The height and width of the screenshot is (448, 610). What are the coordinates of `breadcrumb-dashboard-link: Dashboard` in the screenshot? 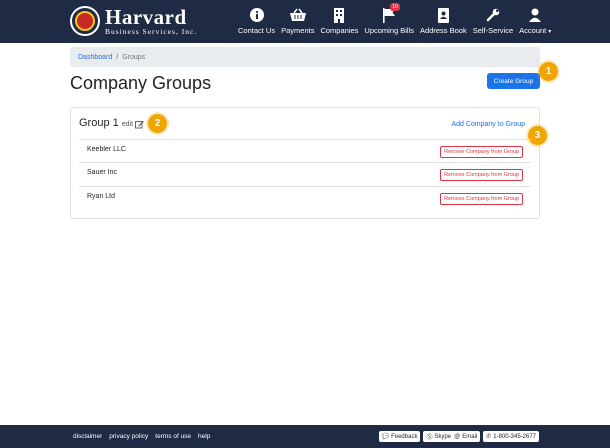 It's located at (95, 57).